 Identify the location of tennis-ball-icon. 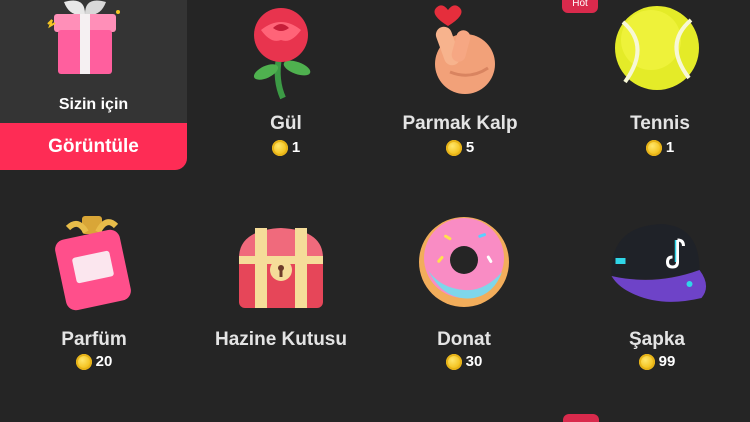
(657, 48).